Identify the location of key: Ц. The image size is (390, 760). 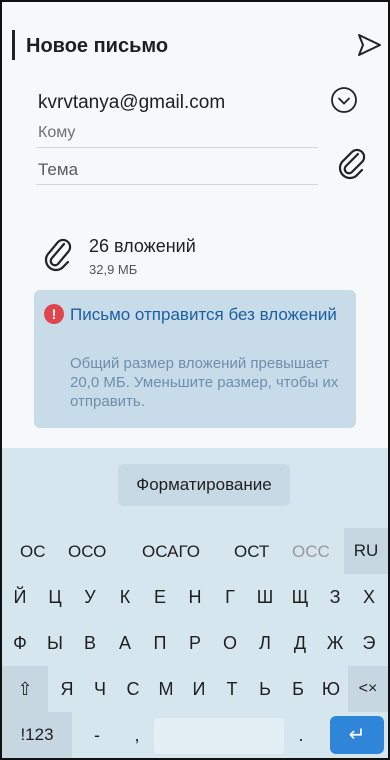
(55, 597).